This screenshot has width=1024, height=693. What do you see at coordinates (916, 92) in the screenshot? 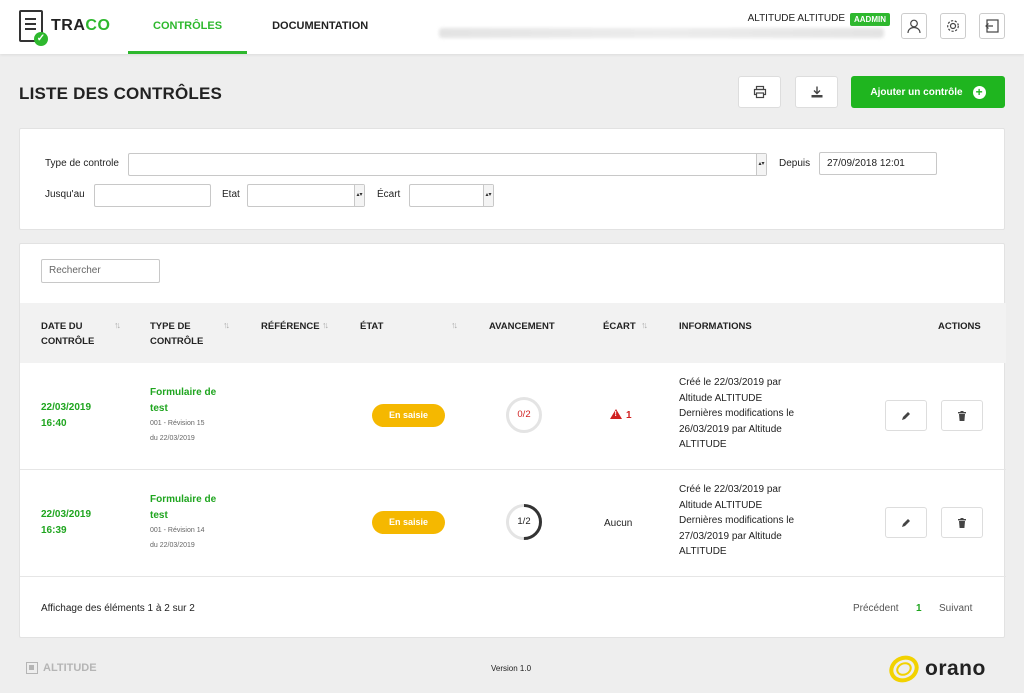
I see `add-control-label: Ajouter un contrôle` at bounding box center [916, 92].